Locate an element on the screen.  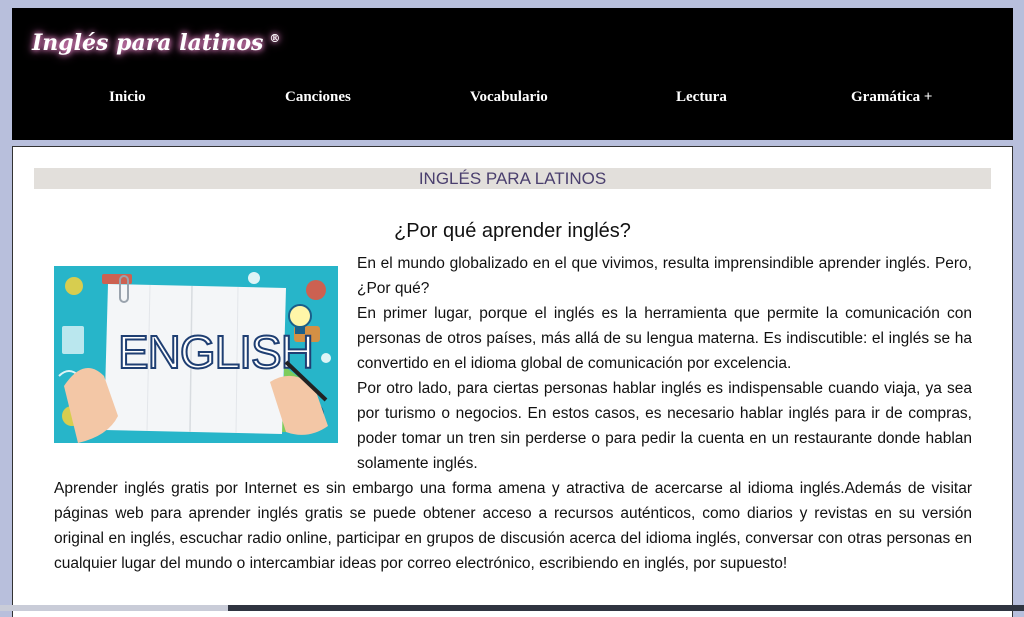
nav-item-lectura: Lectura is located at coordinates (701, 97).